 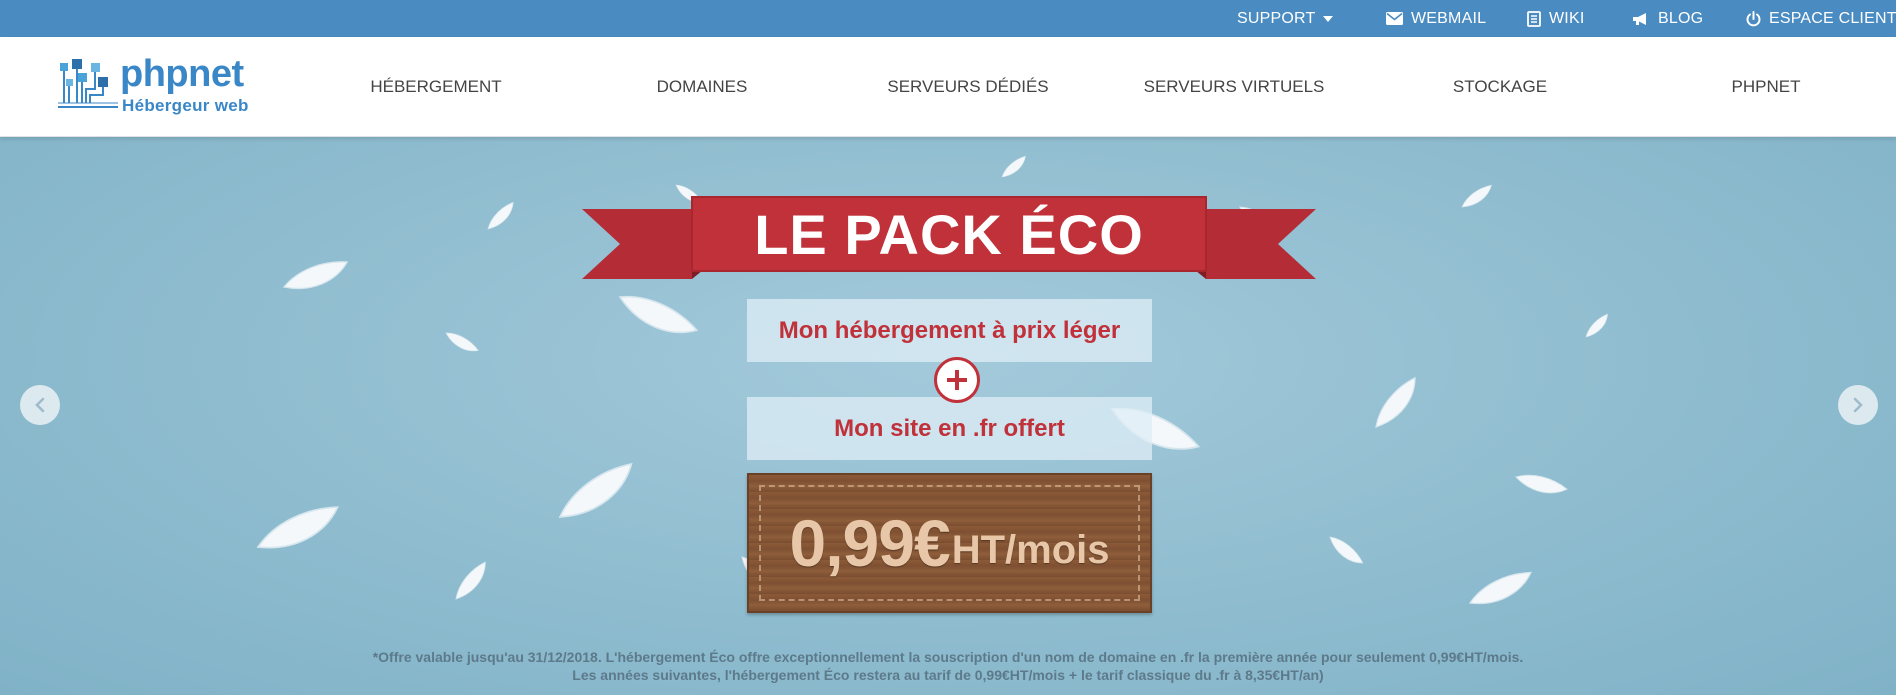 What do you see at coordinates (185, 105) in the screenshot?
I see `logo-tagline: Hébergeur web` at bounding box center [185, 105].